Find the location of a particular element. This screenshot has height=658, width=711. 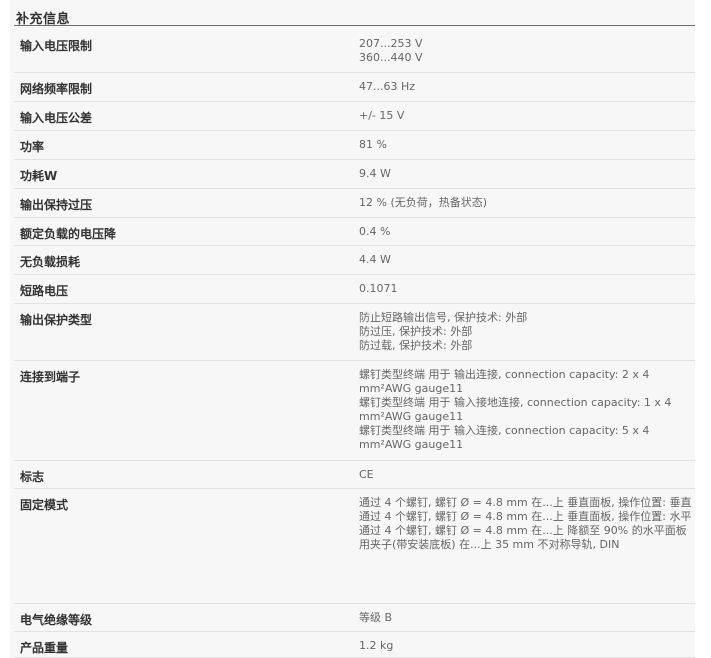

spec-row: 电气绝缘等级 等级 B is located at coordinates (354, 617).